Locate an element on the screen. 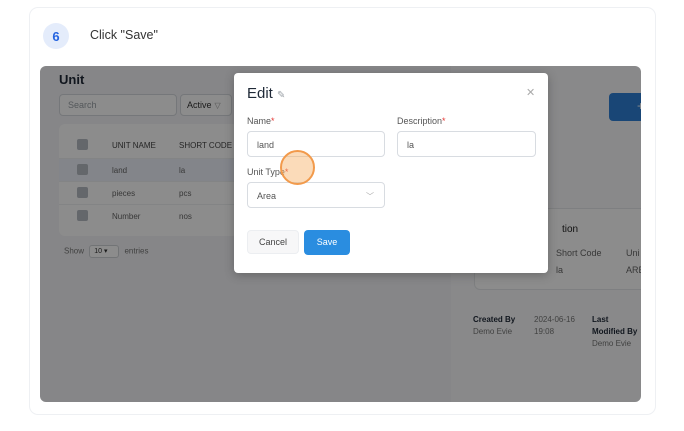 The image size is (684, 431). description-field: la is located at coordinates (466, 144).